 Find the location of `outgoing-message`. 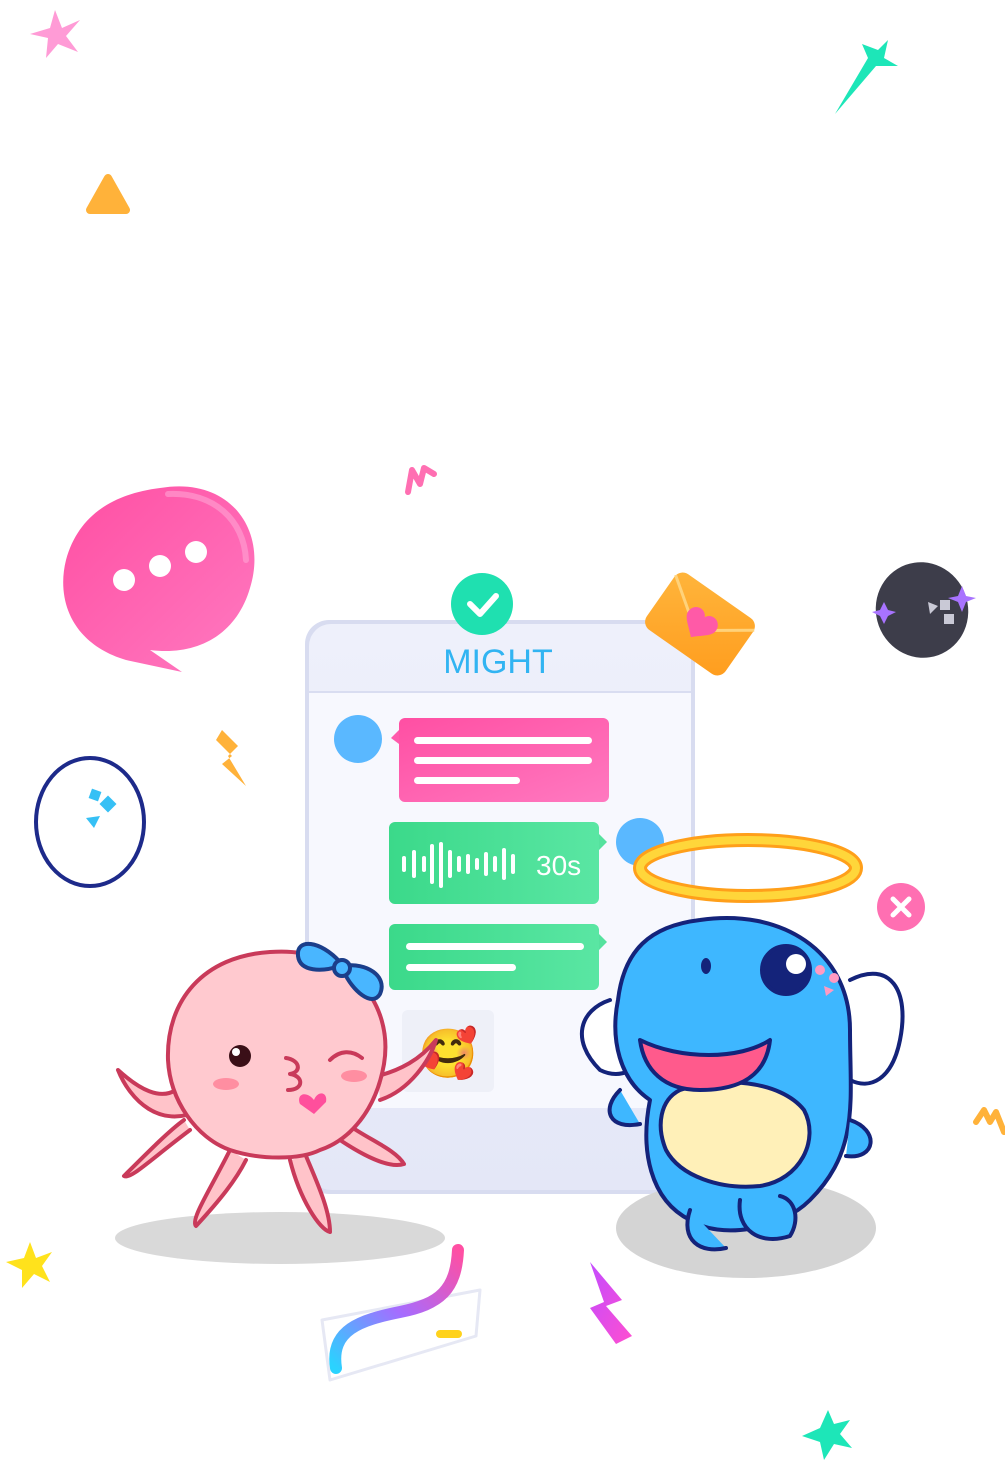

outgoing-message is located at coordinates (498, 957).